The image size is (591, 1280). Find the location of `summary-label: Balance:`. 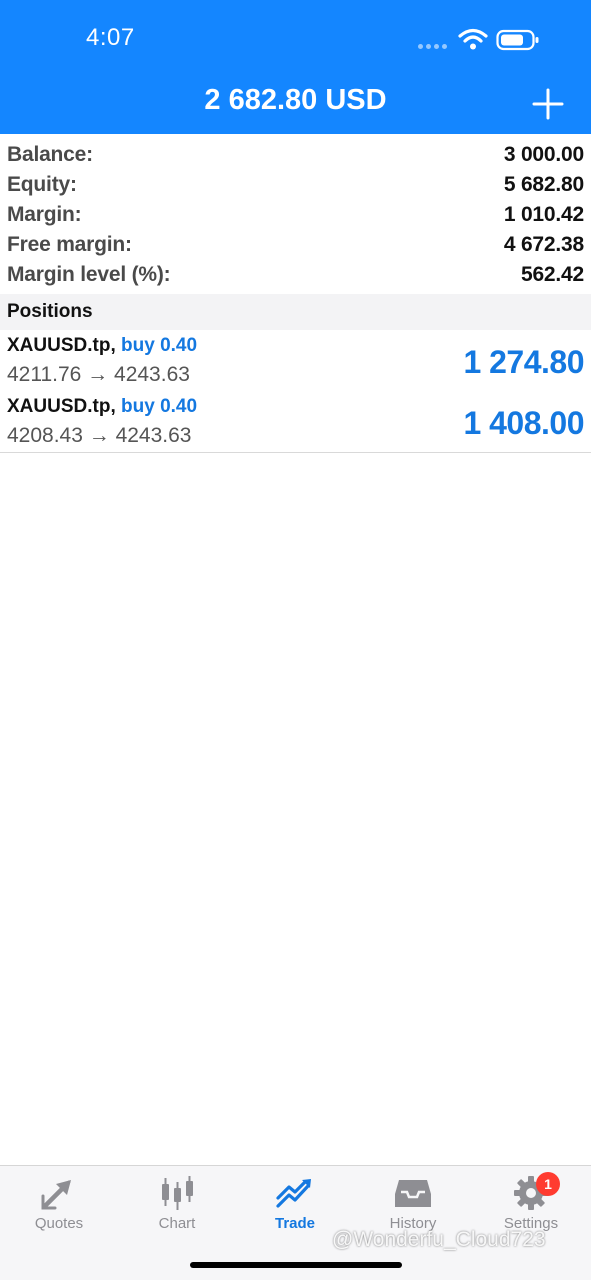

summary-label: Balance: is located at coordinates (50, 154).